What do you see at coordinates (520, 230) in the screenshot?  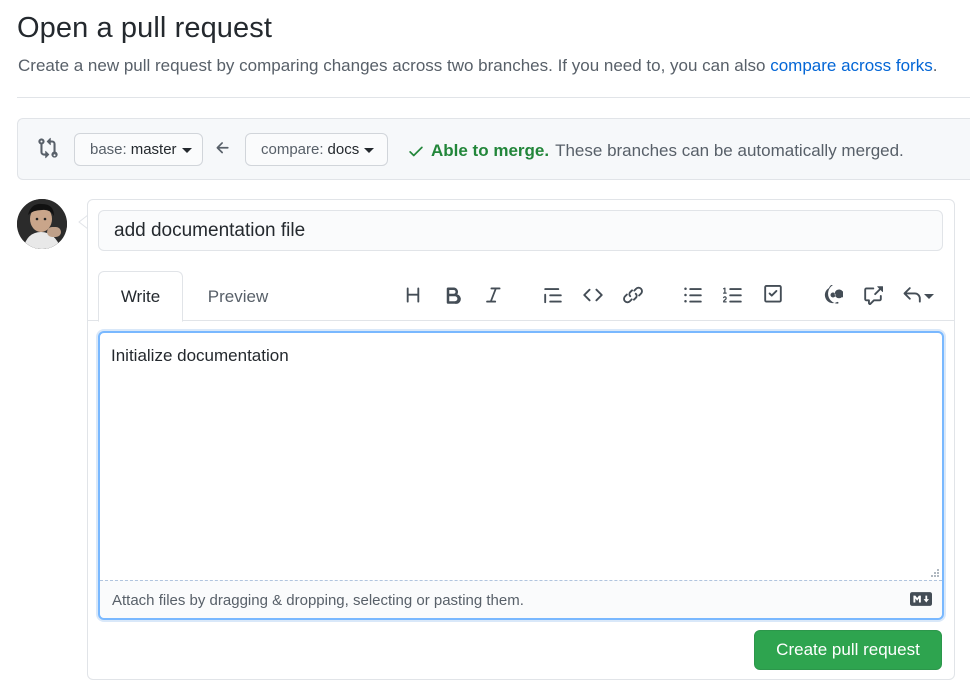 I see `pr-title-input` at bounding box center [520, 230].